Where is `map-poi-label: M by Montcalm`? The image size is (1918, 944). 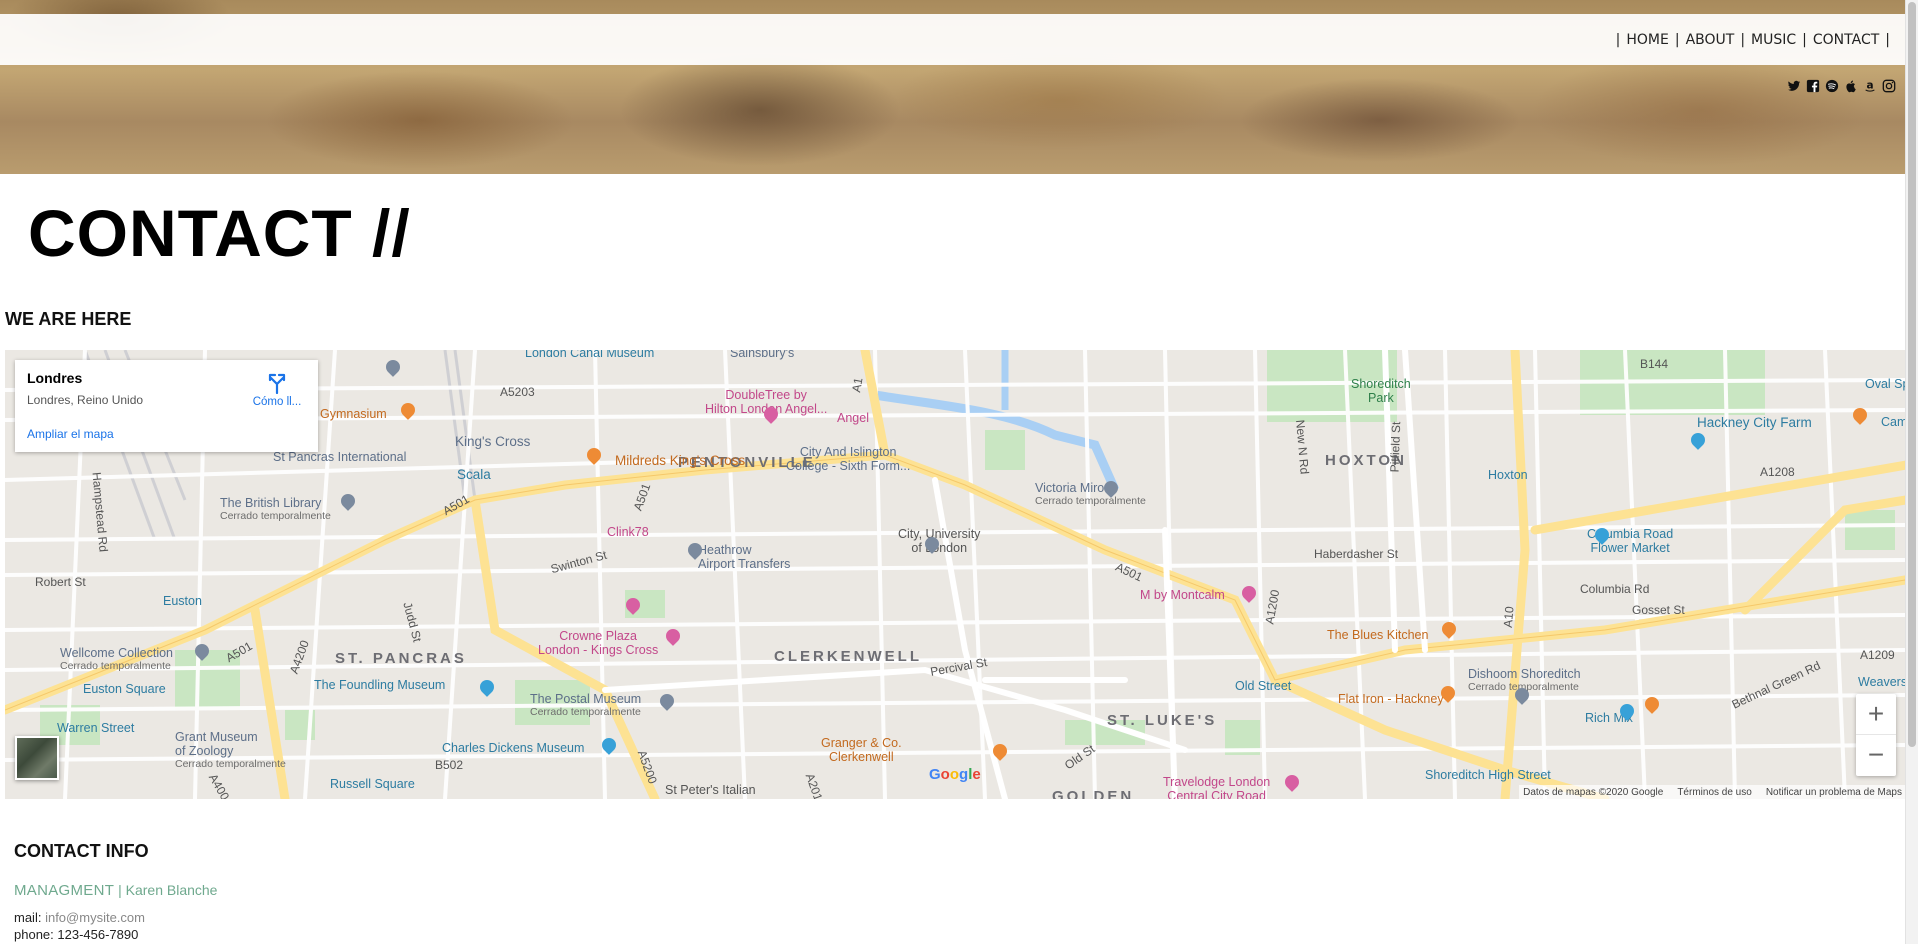 map-poi-label: M by Montcalm is located at coordinates (1182, 595).